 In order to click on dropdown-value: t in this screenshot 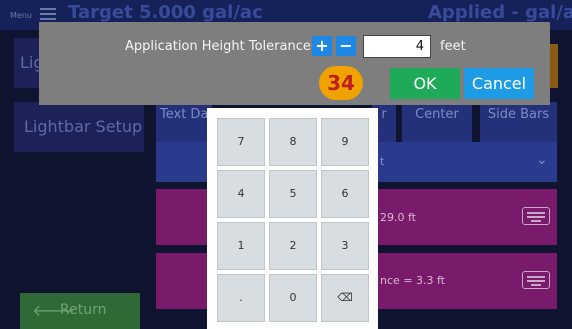, I will do `click(382, 161)`.